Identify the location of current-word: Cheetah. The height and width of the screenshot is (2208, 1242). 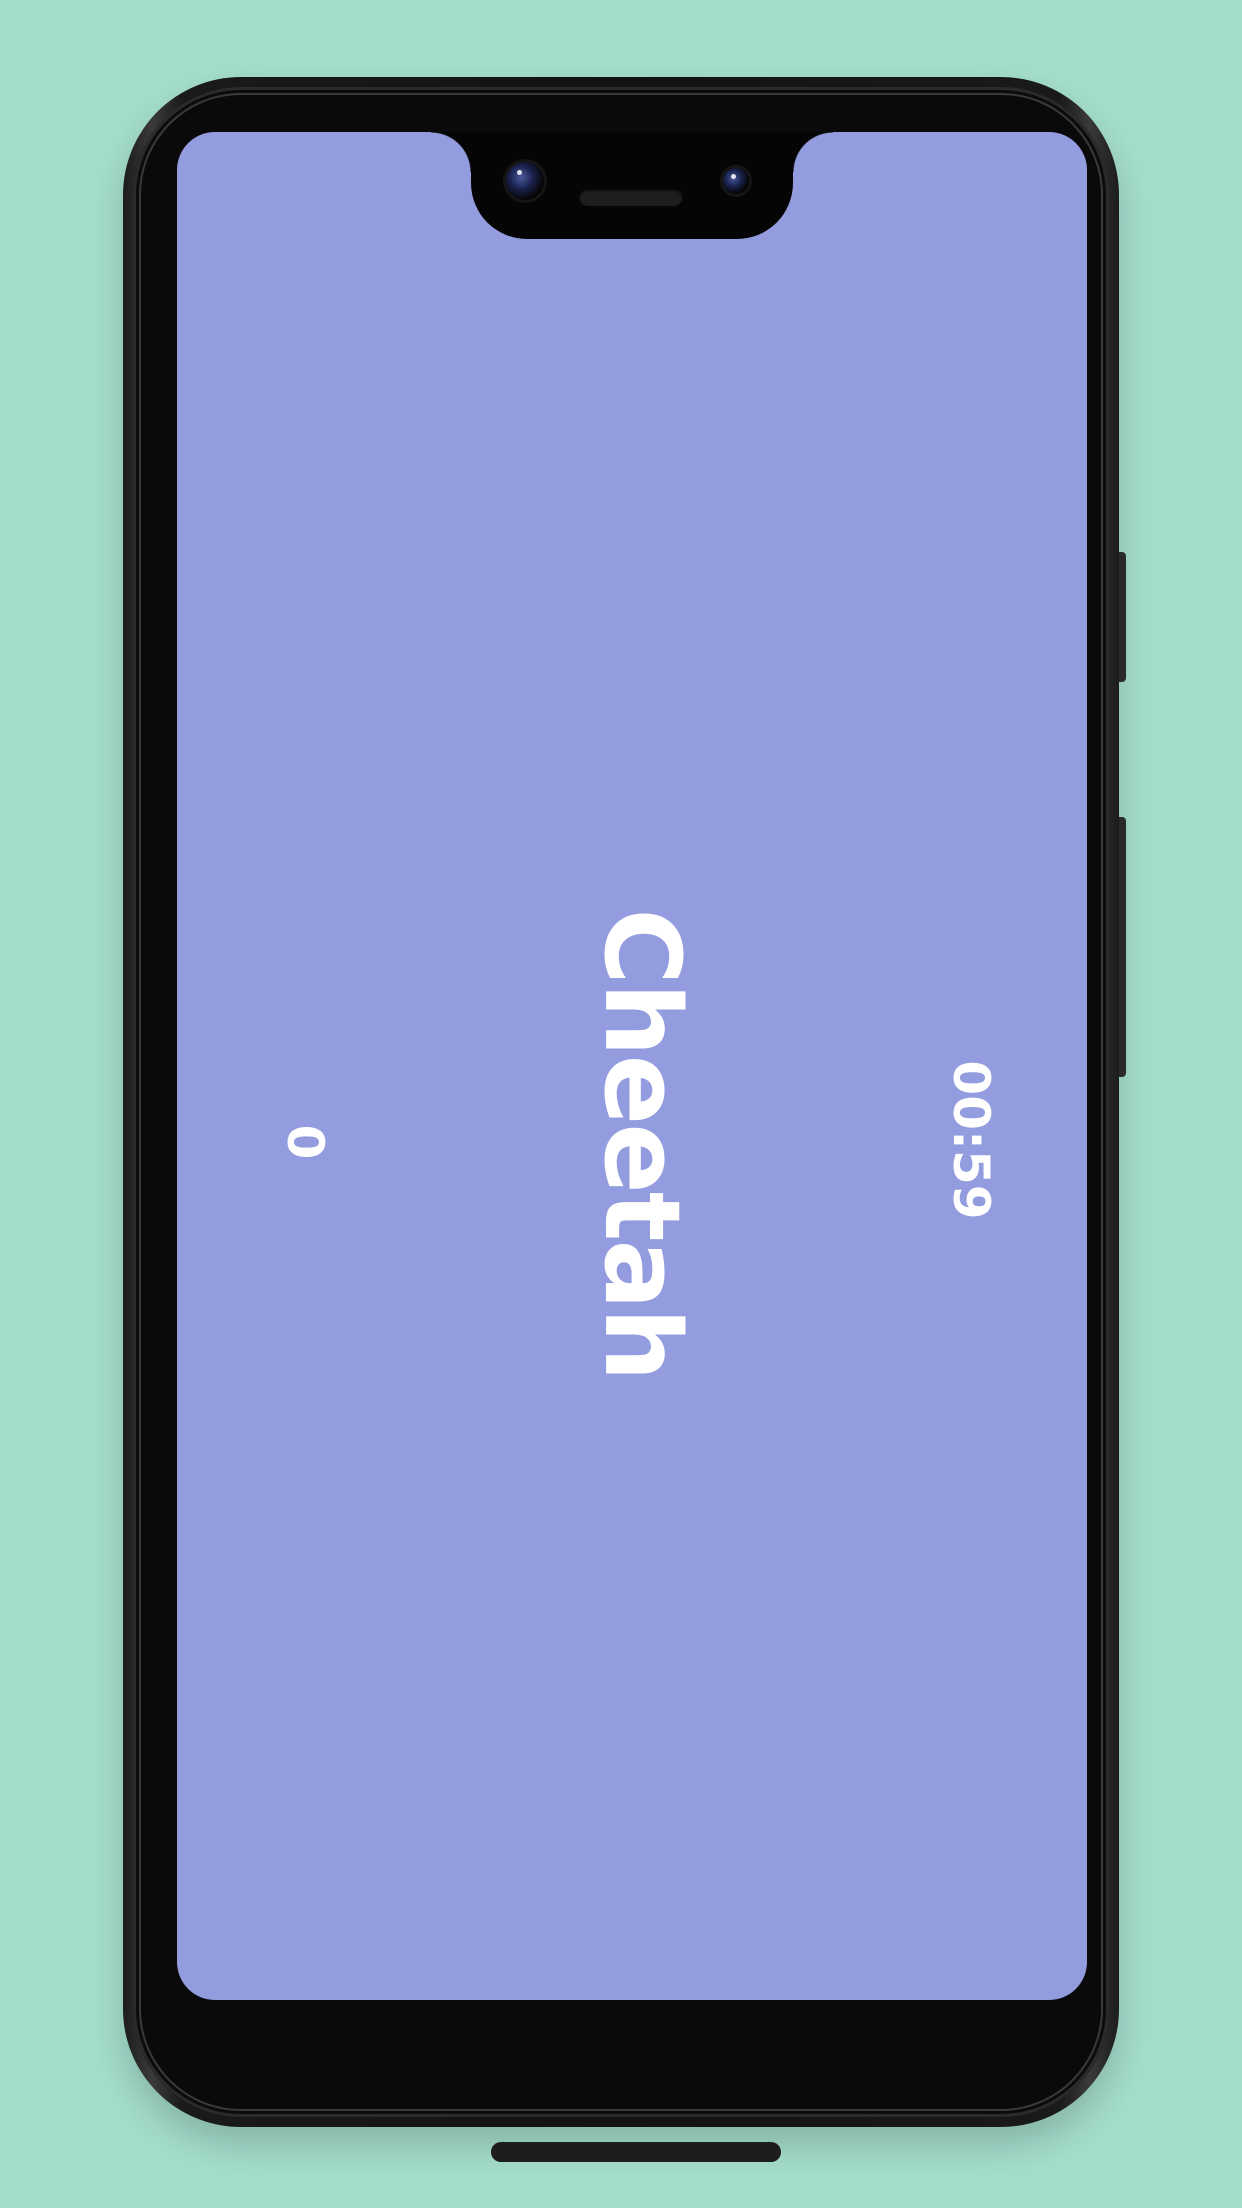
(641, 1143).